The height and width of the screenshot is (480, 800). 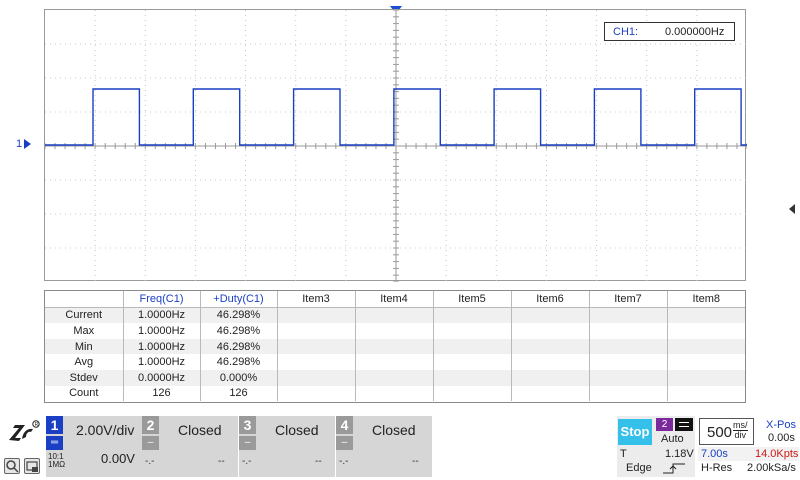 What do you see at coordinates (84, 393) in the screenshot?
I see `row-label: Count` at bounding box center [84, 393].